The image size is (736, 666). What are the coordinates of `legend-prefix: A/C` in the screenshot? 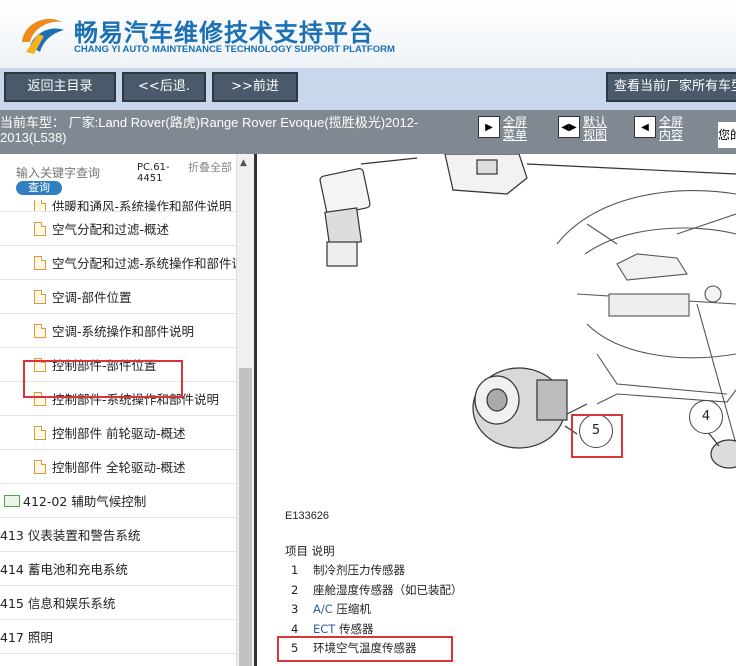 It's located at (323, 609).